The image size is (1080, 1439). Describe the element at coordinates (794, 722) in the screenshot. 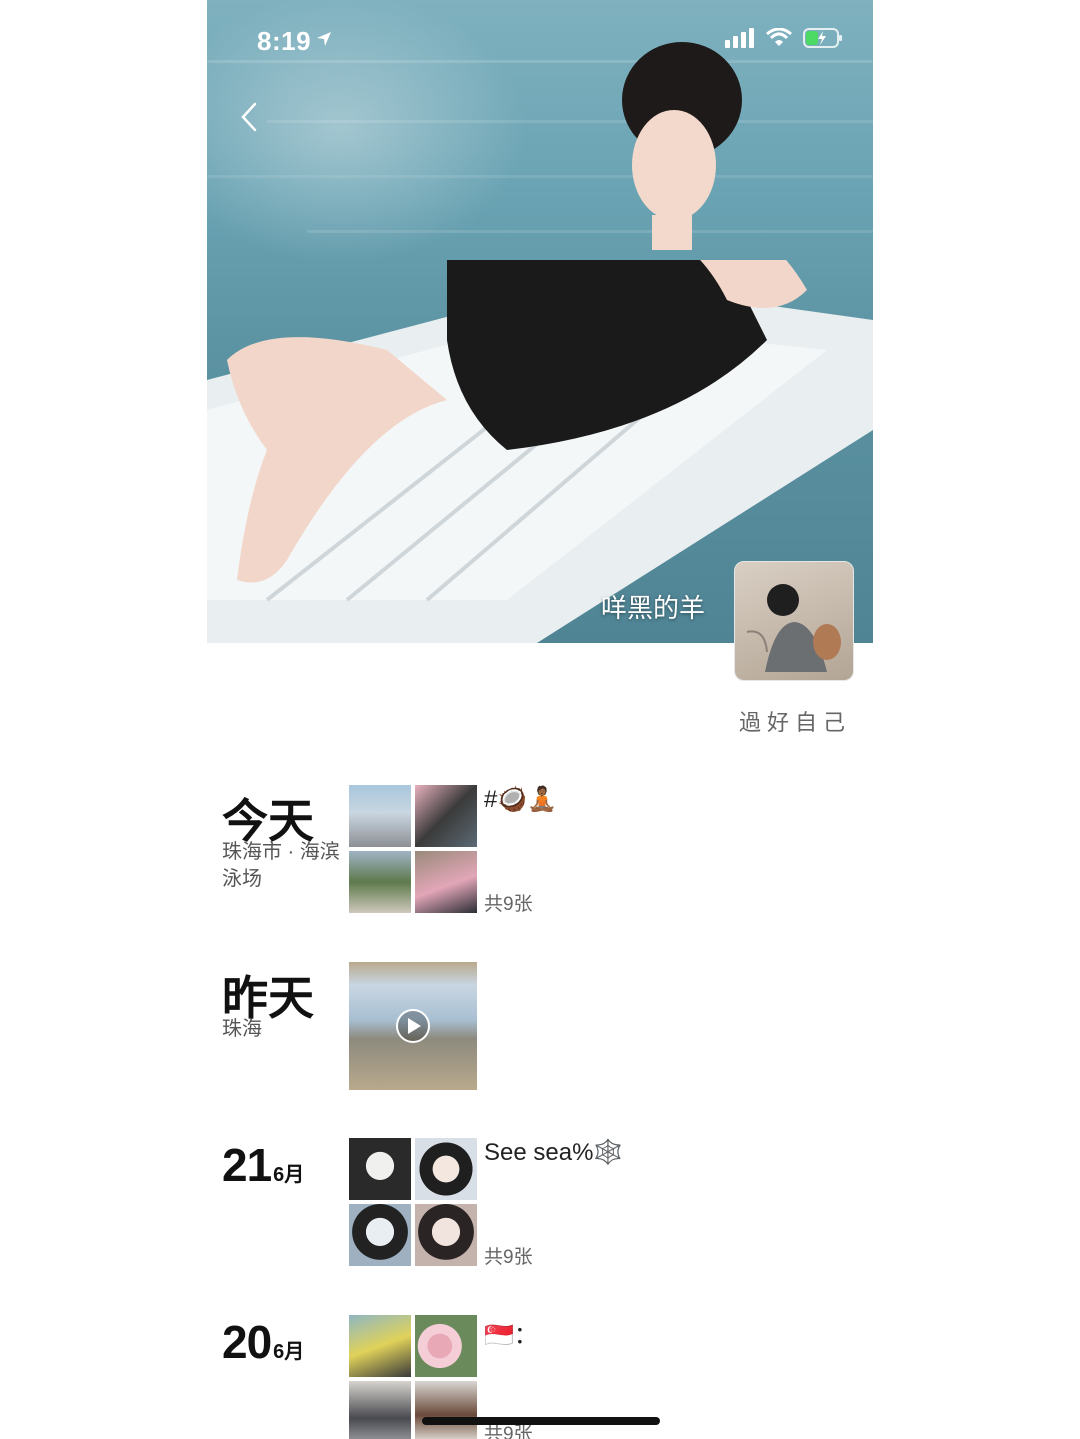

I see `profile-signature: 過好自己` at that location.